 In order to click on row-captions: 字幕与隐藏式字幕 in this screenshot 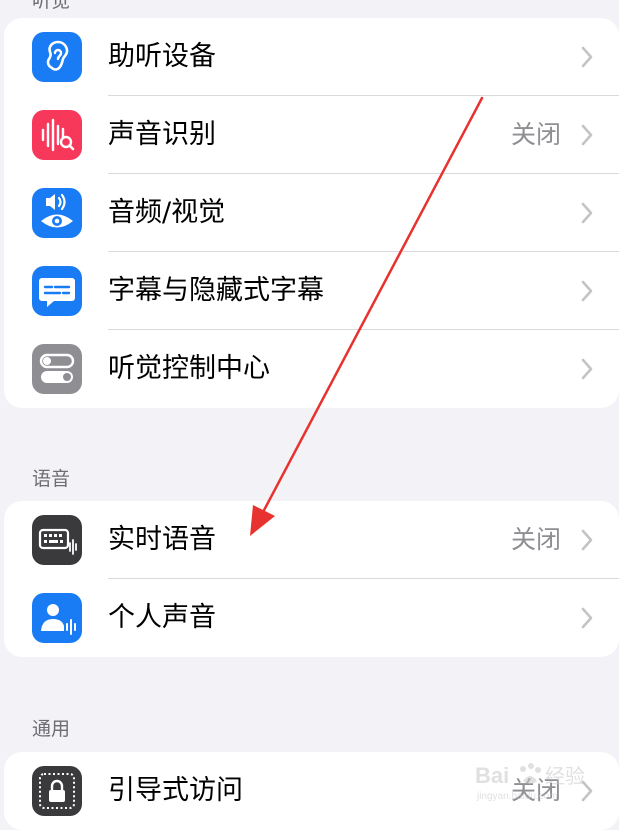, I will do `click(311, 291)`.